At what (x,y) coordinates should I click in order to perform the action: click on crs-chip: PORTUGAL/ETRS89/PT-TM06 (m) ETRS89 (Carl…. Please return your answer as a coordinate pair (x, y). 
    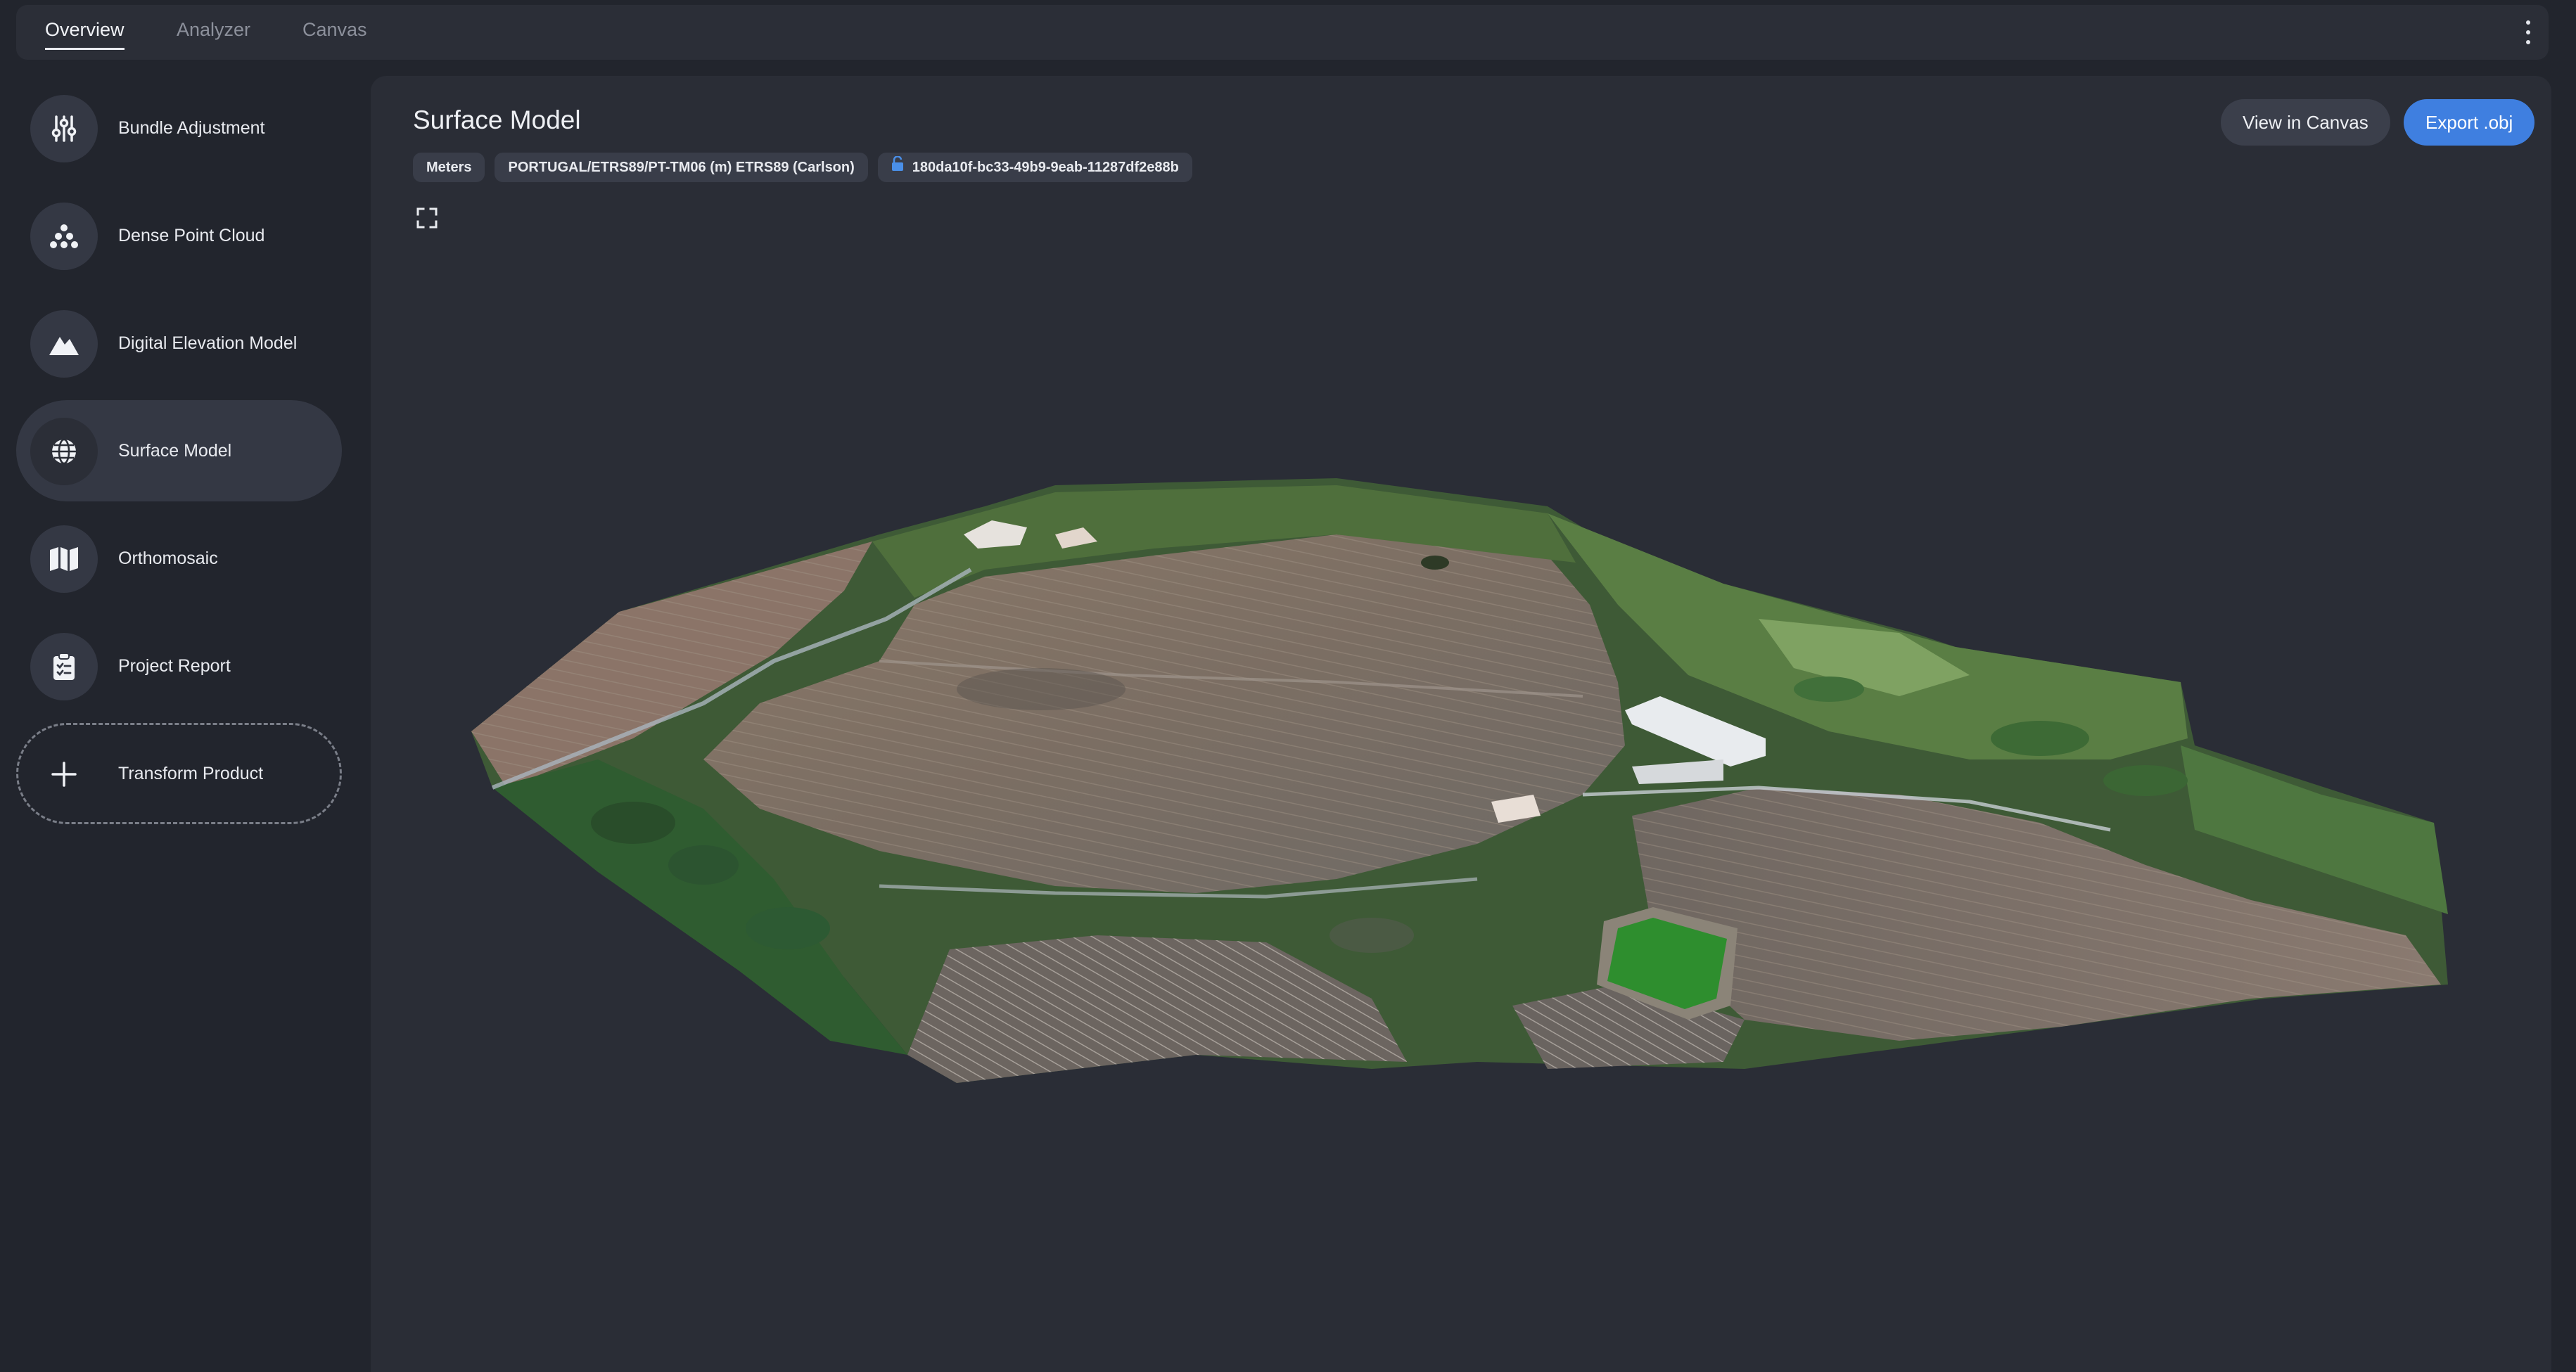
    Looking at the image, I should click on (681, 167).